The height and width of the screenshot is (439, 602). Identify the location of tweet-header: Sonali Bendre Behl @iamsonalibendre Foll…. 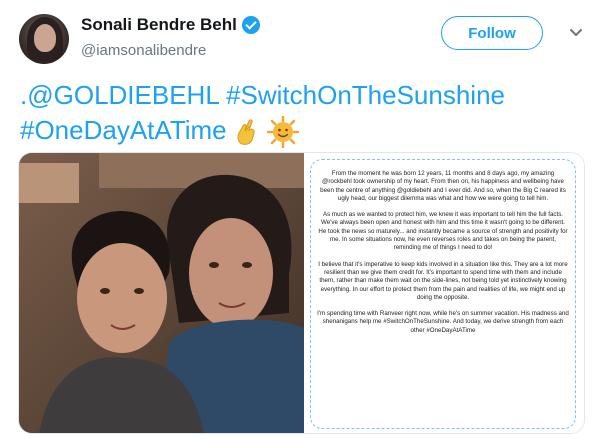
(301, 38).